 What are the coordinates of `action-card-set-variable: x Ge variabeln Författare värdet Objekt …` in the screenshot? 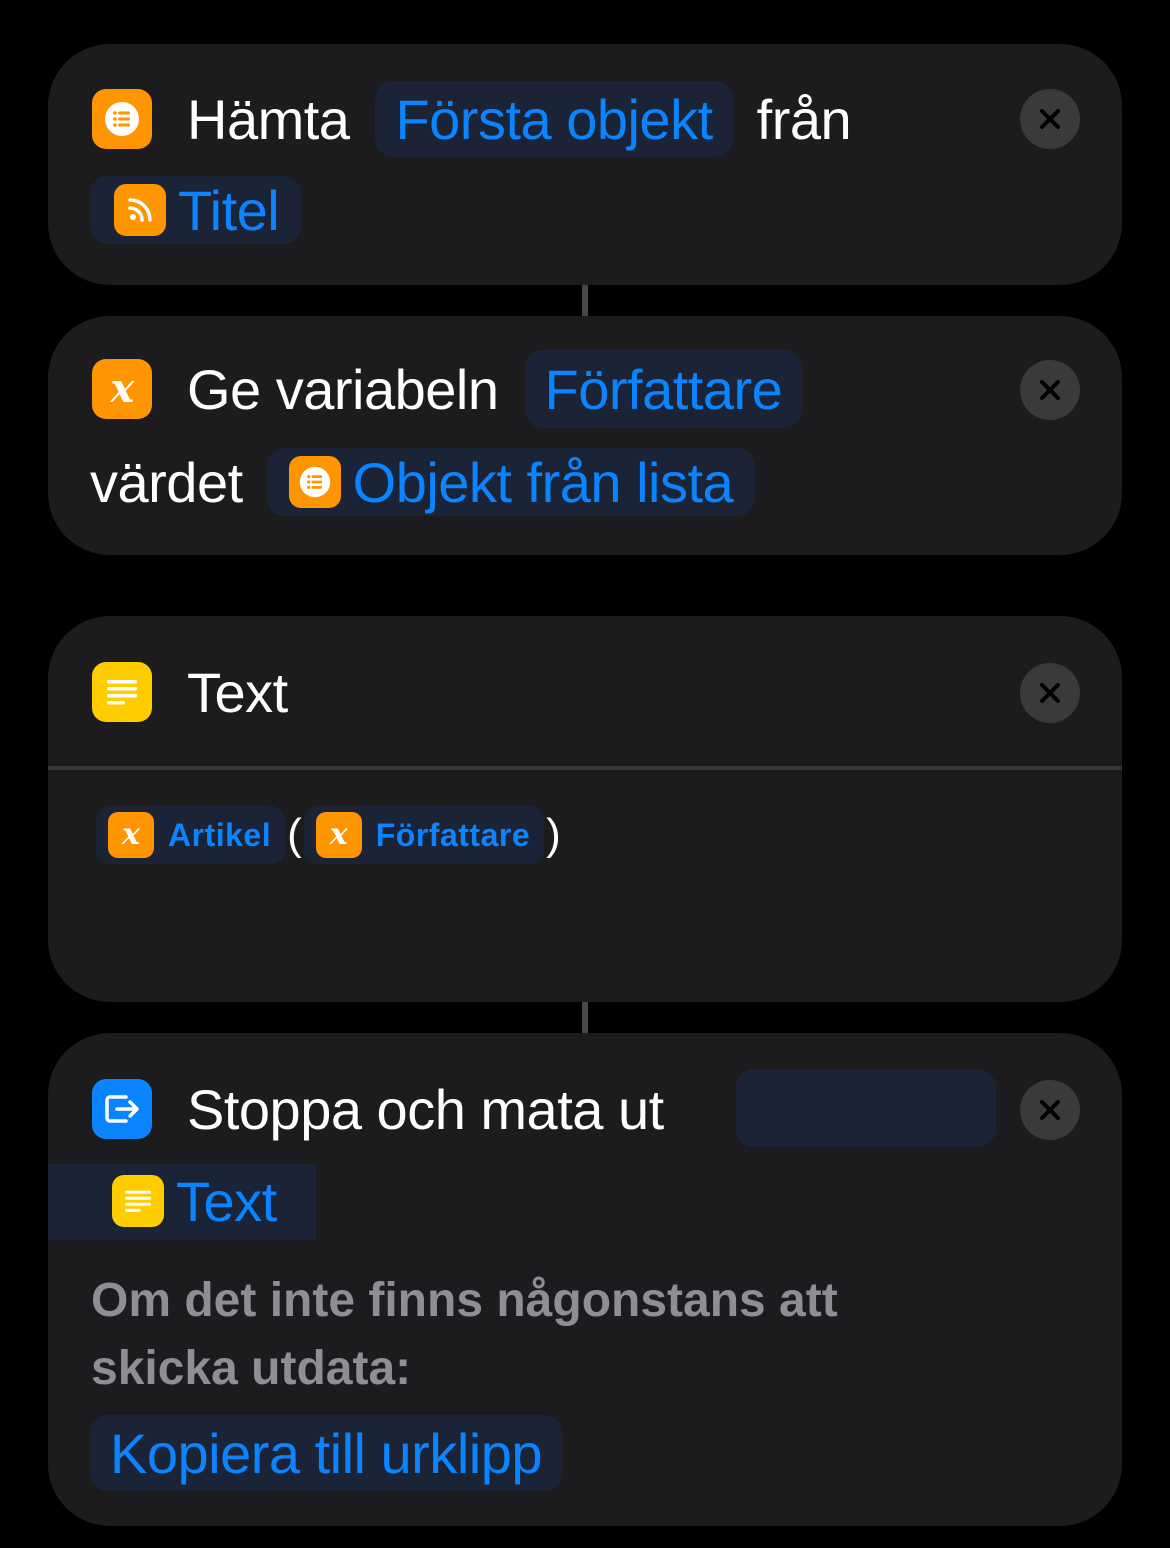 It's located at (585, 435).